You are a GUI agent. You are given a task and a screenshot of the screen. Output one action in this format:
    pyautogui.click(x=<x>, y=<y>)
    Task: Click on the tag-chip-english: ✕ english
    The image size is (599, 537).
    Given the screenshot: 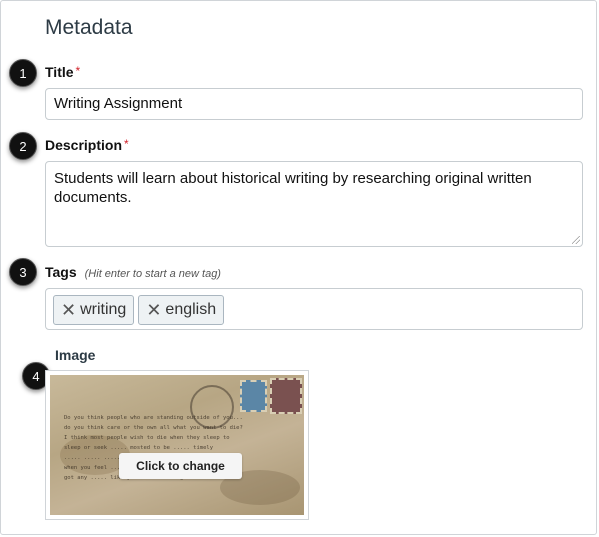 What is the action you would take?
    pyautogui.click(x=181, y=310)
    